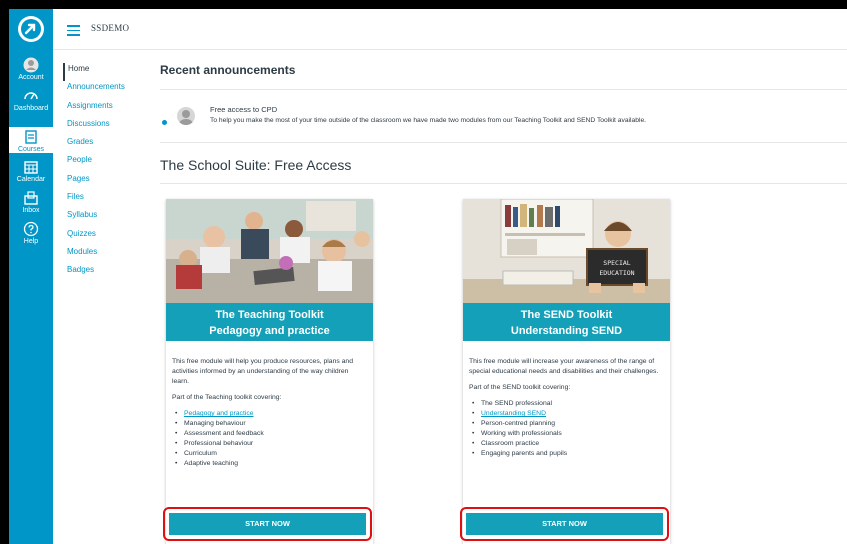 The width and height of the screenshot is (847, 544). What do you see at coordinates (31, 149) in the screenshot?
I see `nav-courses-label: Courses` at bounding box center [31, 149].